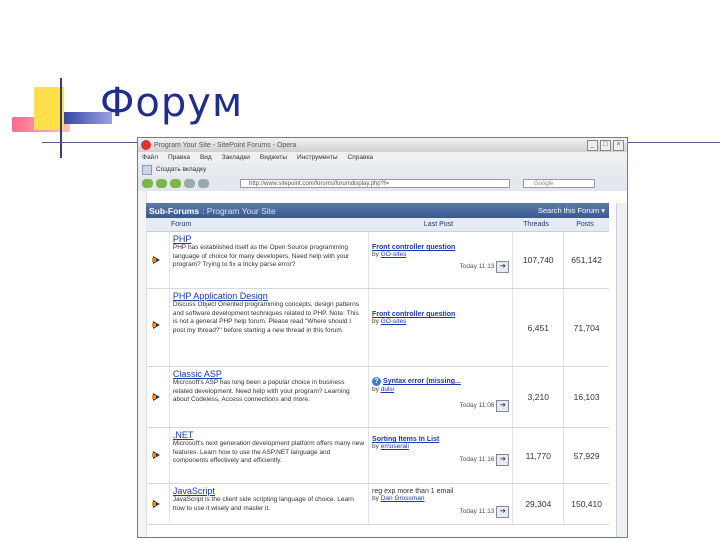 This screenshot has width=720, height=540. What do you see at coordinates (395, 446) in the screenshot?
I see `last-post-author-link: emuserali` at bounding box center [395, 446].